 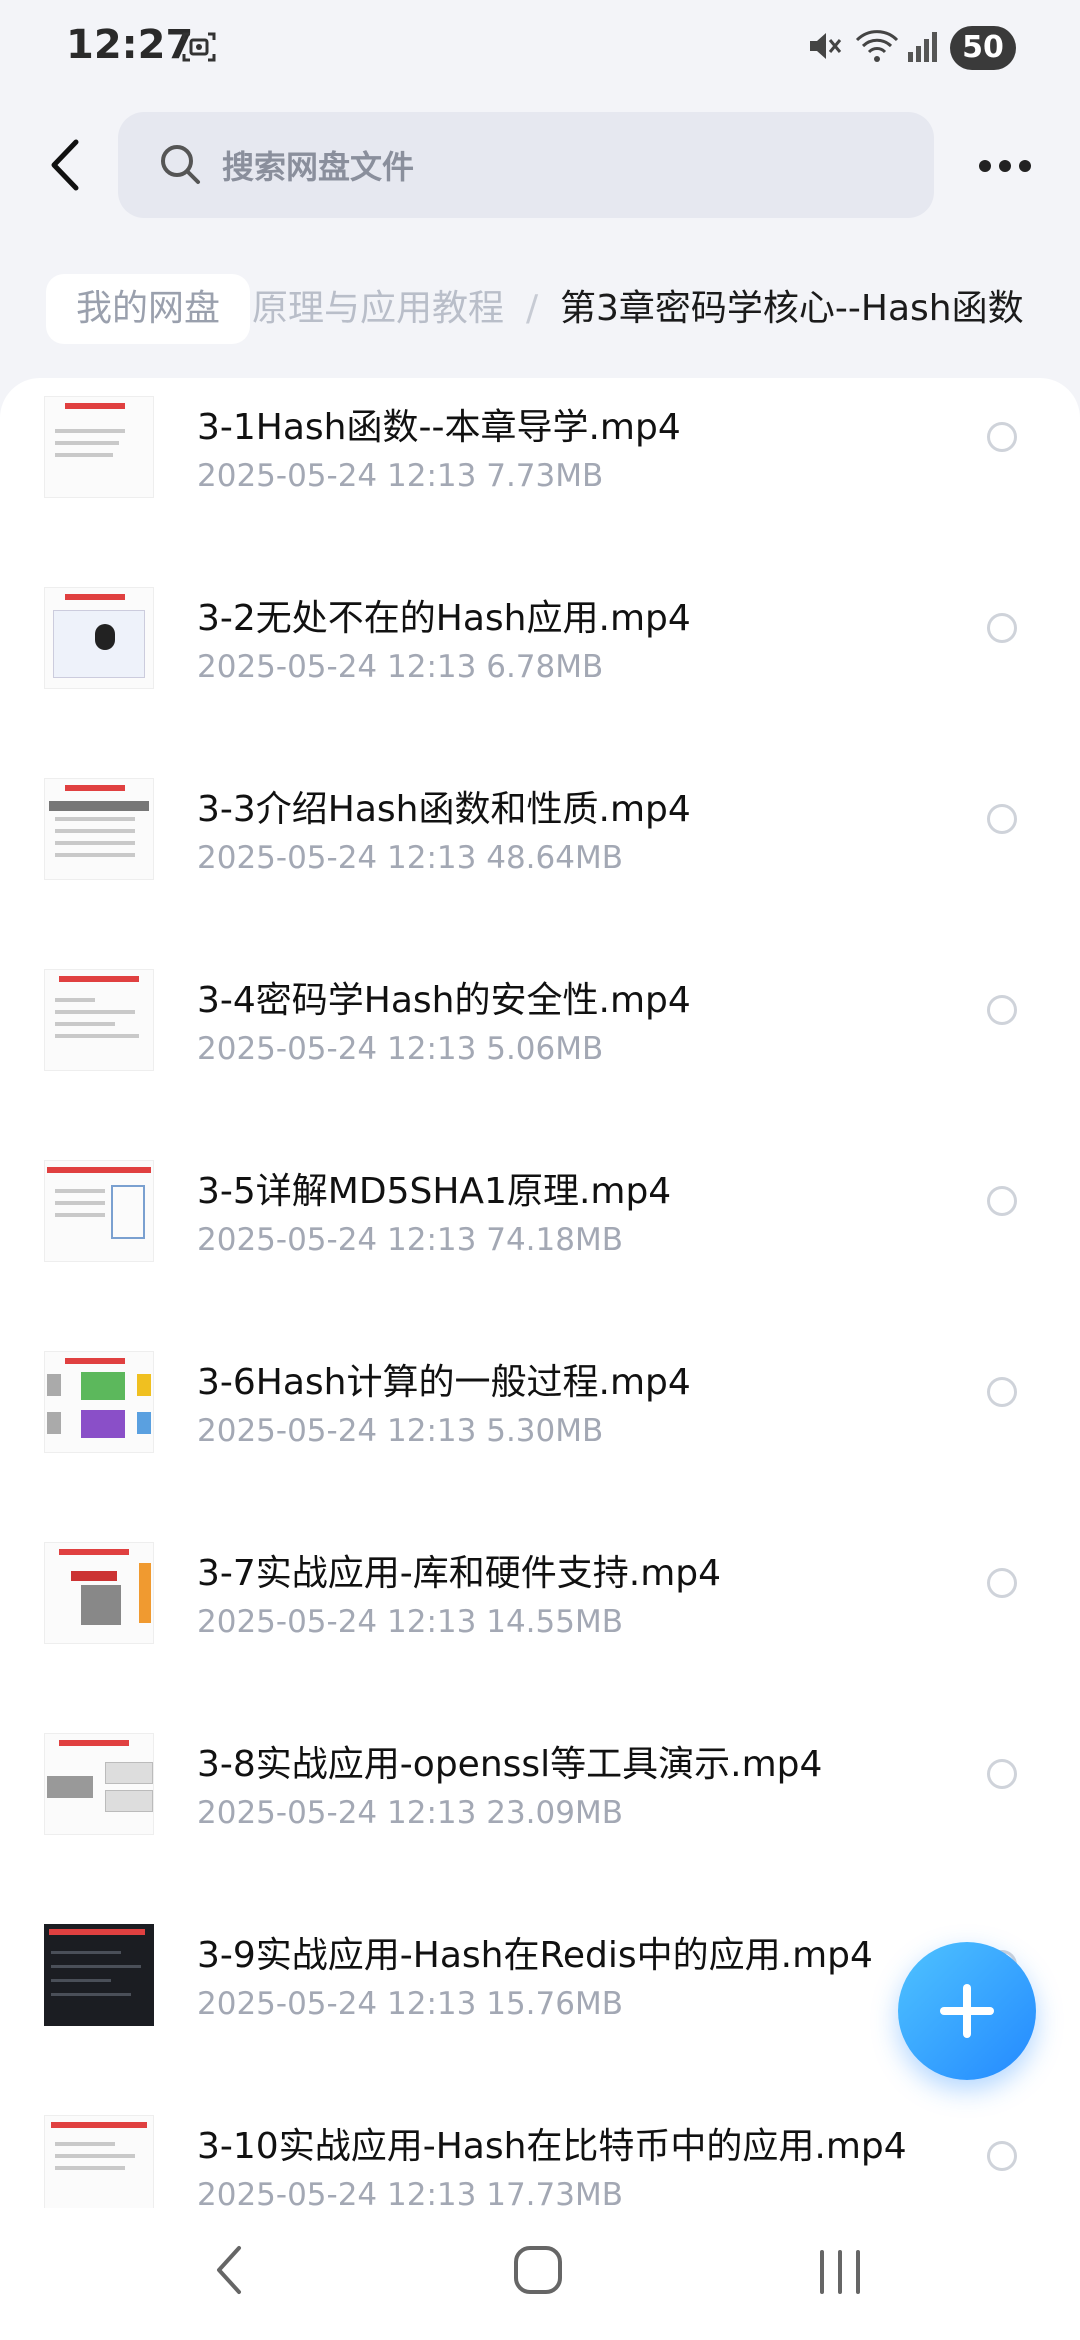 What do you see at coordinates (824, 48) in the screenshot?
I see `mute-icon` at bounding box center [824, 48].